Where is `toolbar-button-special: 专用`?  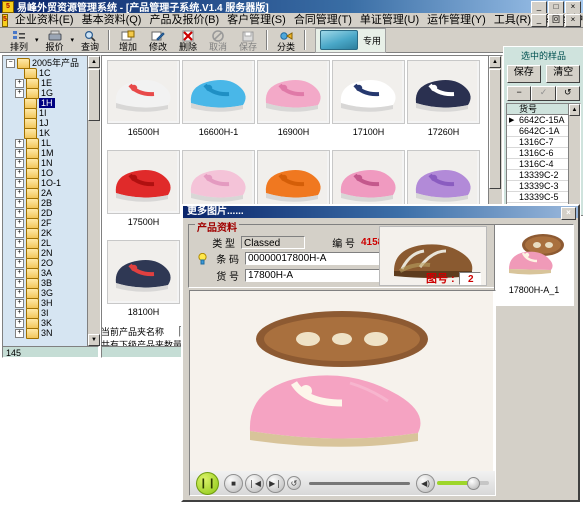
toolbar-button-special: 专用 is located at coordinates (351, 40).